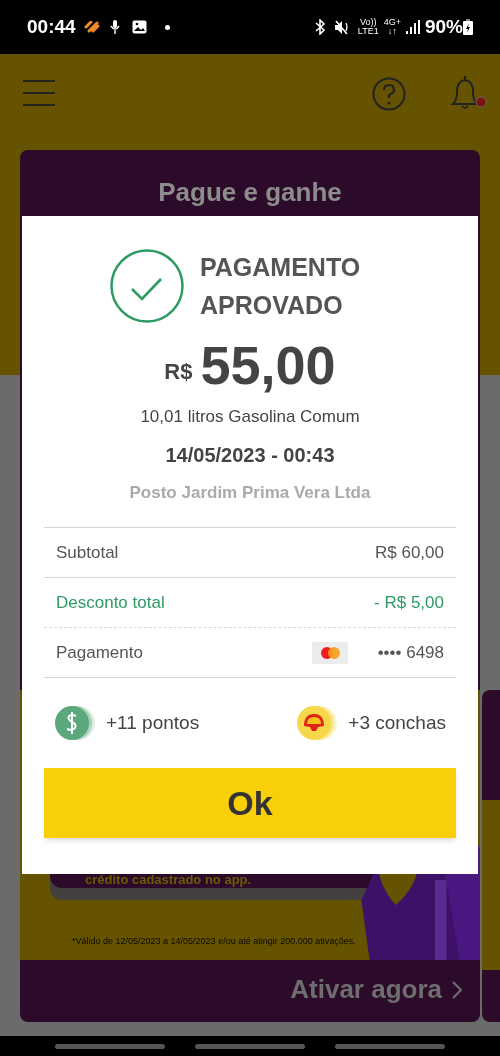  What do you see at coordinates (111, 602) in the screenshot?
I see `row-label: Desconto total` at bounding box center [111, 602].